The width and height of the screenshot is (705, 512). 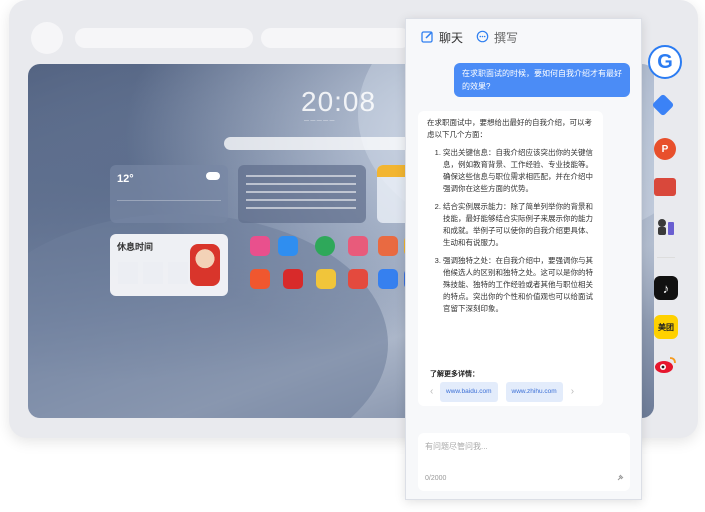 What do you see at coordinates (213, 176) in the screenshot?
I see `cloud-icon` at bounding box center [213, 176].